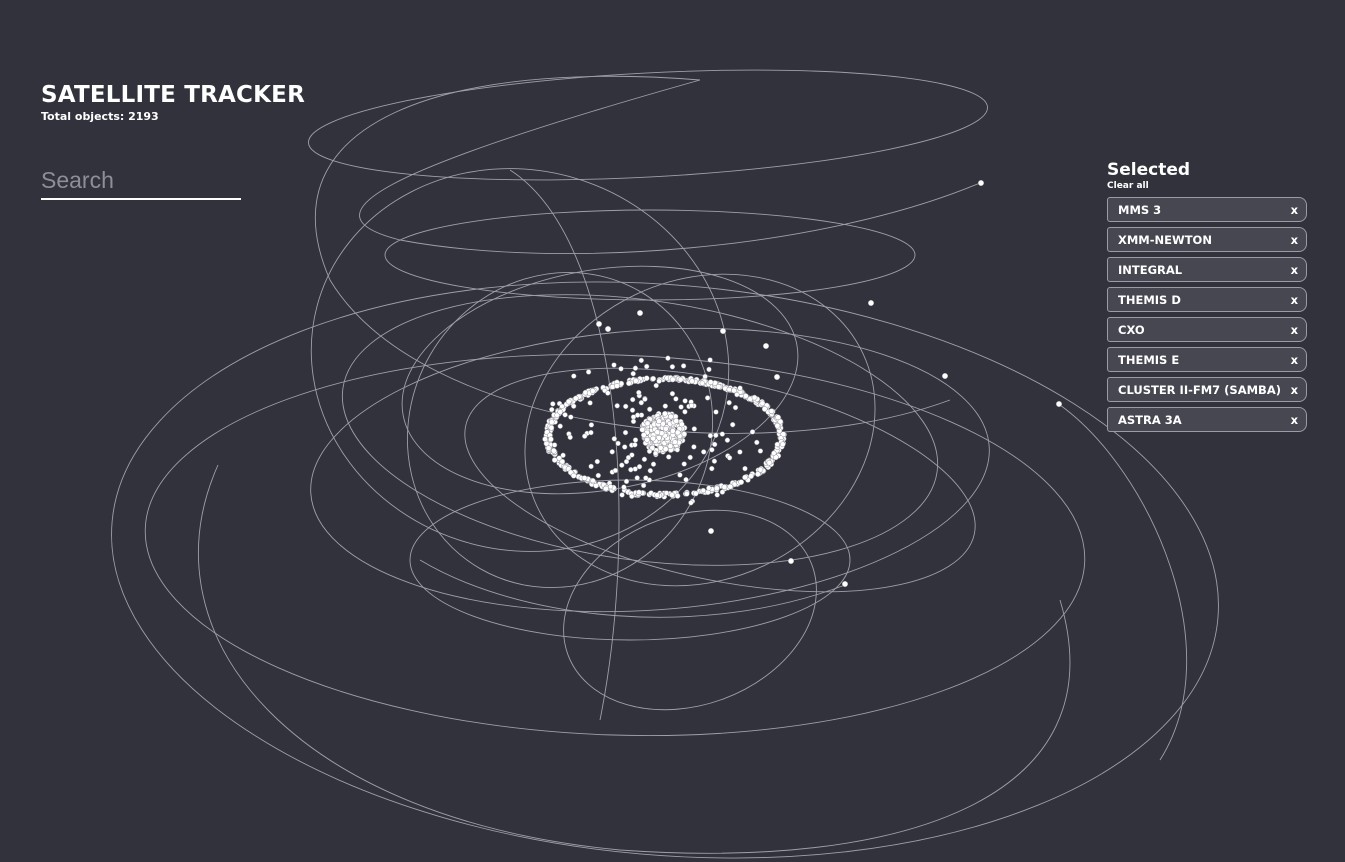 The height and width of the screenshot is (862, 1345). Describe the element at coordinates (1207, 239) in the screenshot. I see `selected-satellite-item: XMM-NEWTON x` at that location.